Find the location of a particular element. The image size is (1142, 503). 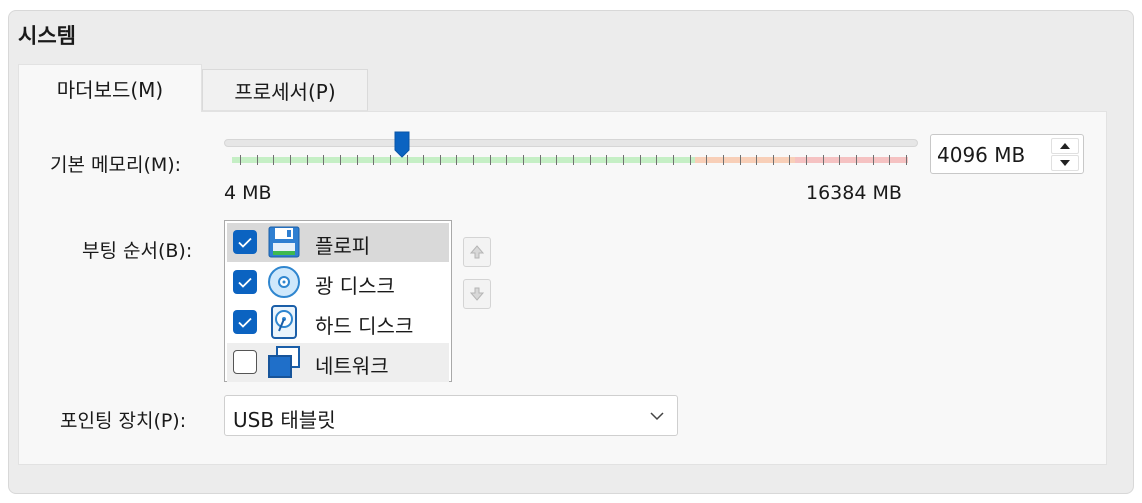

tab-processor: 프로세서(P) is located at coordinates (285, 90).